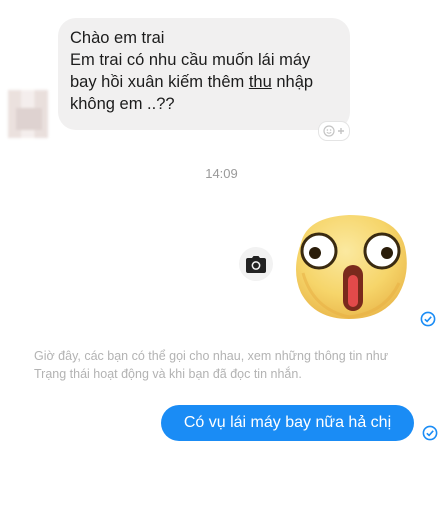 This screenshot has height=512, width=443. Describe the element at coordinates (221, 173) in the screenshot. I see `message-timestamp: 14:09` at that location.